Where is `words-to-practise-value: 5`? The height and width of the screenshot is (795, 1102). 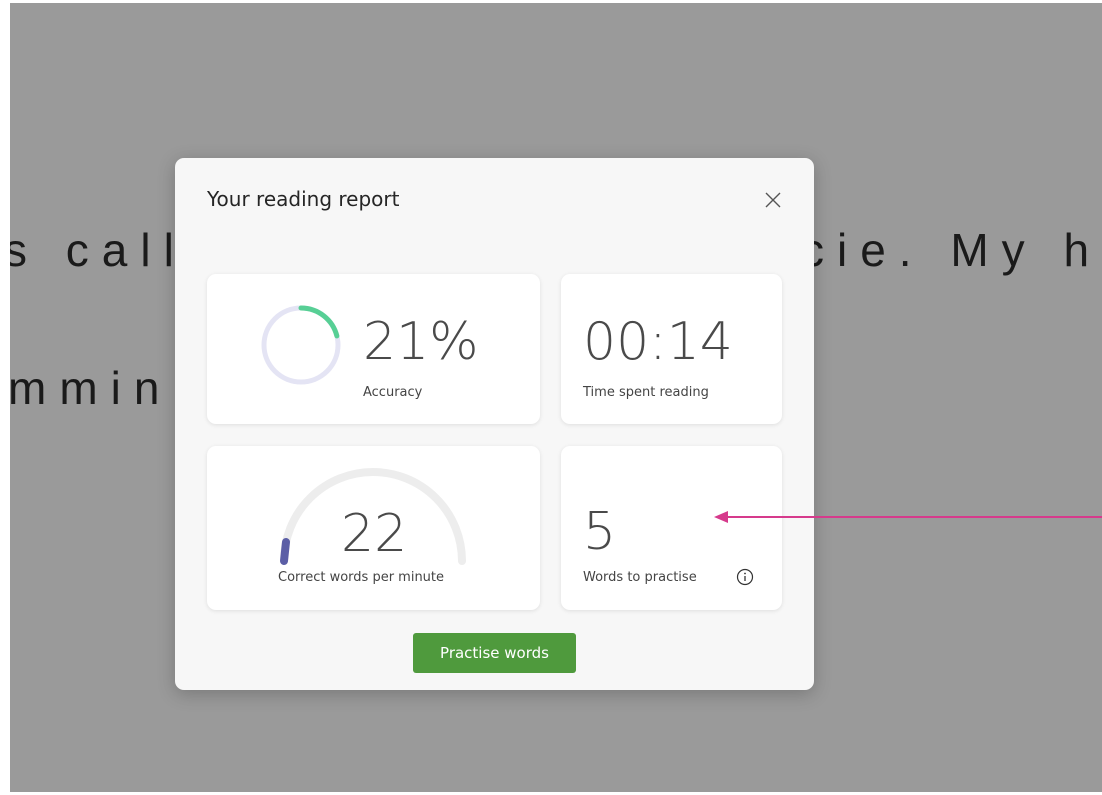
words-to-practise-value: 5 is located at coordinates (600, 532).